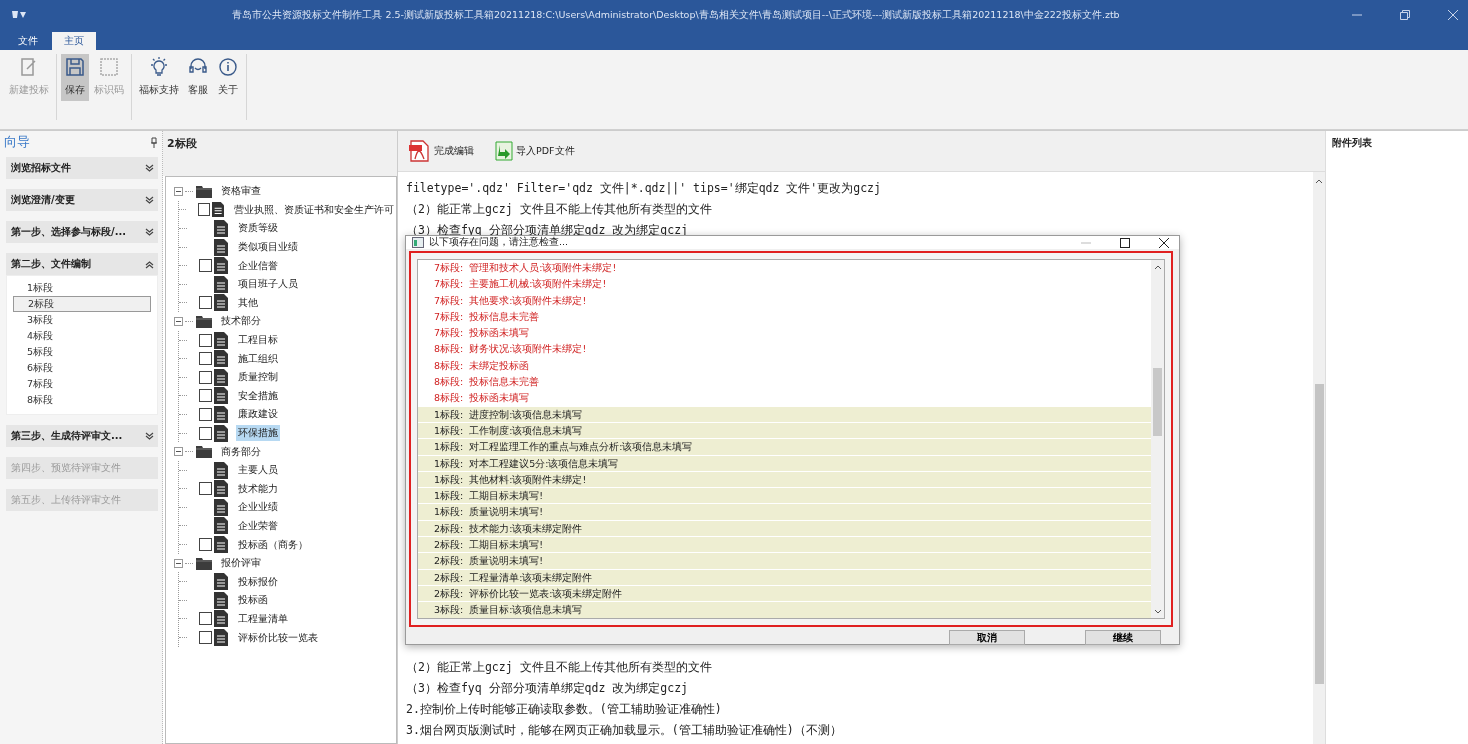  Describe the element at coordinates (241, 191) in the screenshot. I see `folder-label: 资格审查` at that location.